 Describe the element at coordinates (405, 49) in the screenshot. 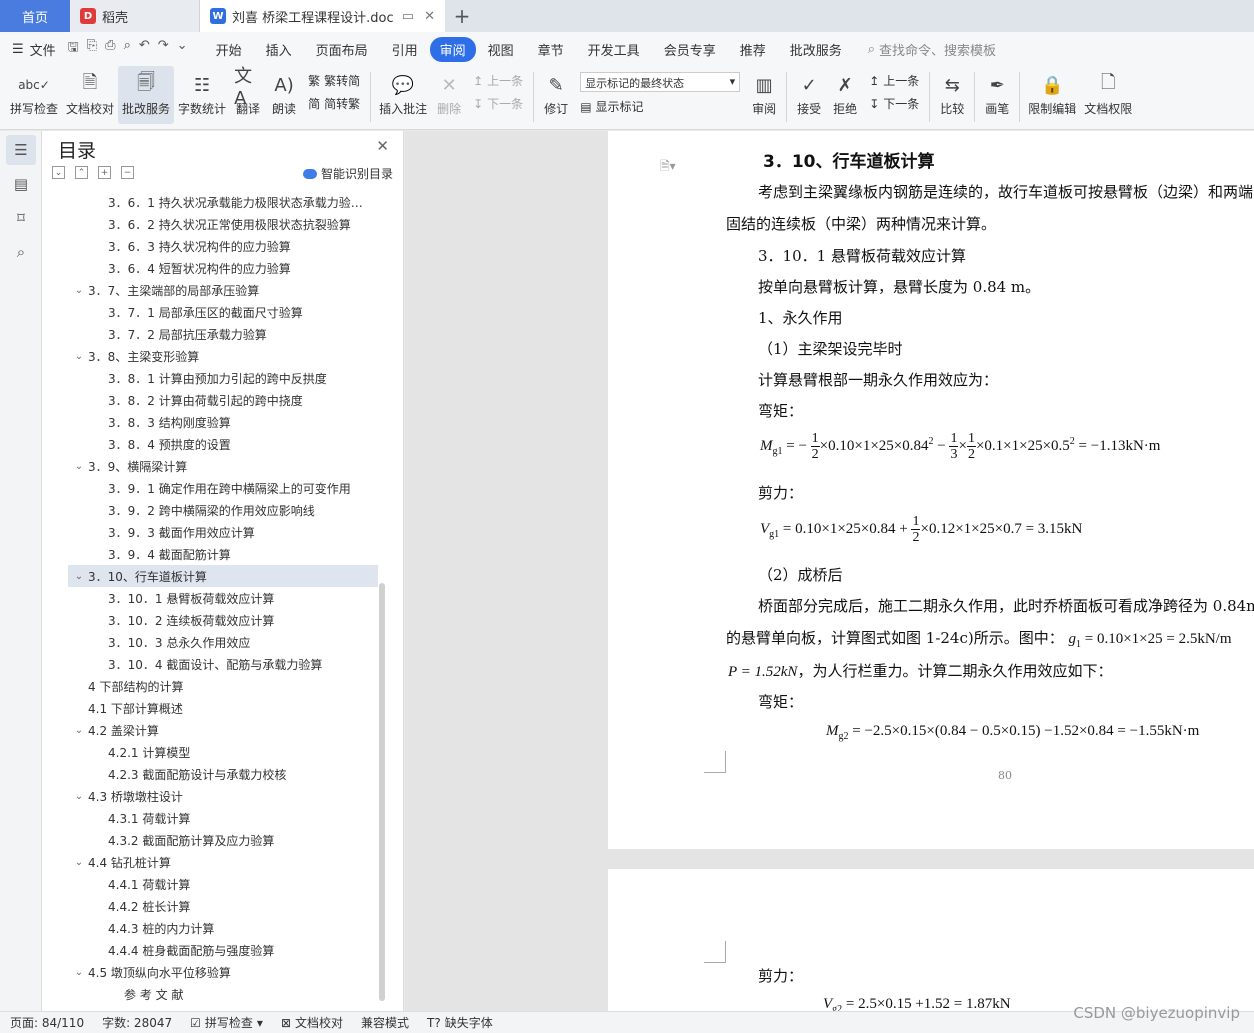

I see `menu-reference: 引用` at that location.